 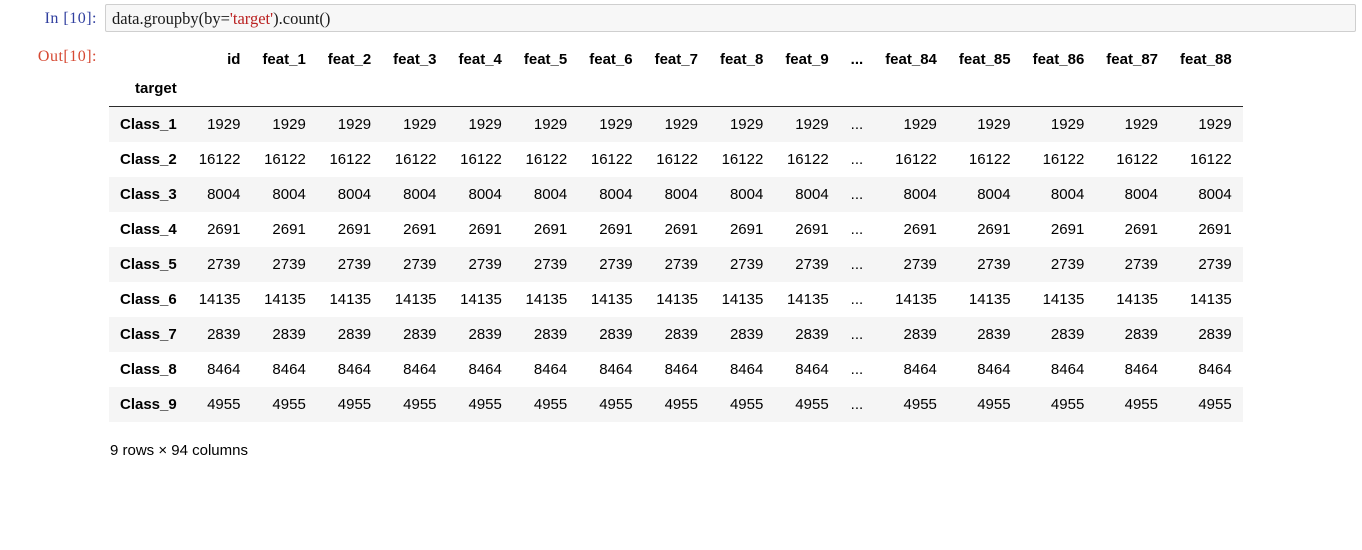 What do you see at coordinates (148, 229) in the screenshot?
I see `row-index-label: Class_4` at bounding box center [148, 229].